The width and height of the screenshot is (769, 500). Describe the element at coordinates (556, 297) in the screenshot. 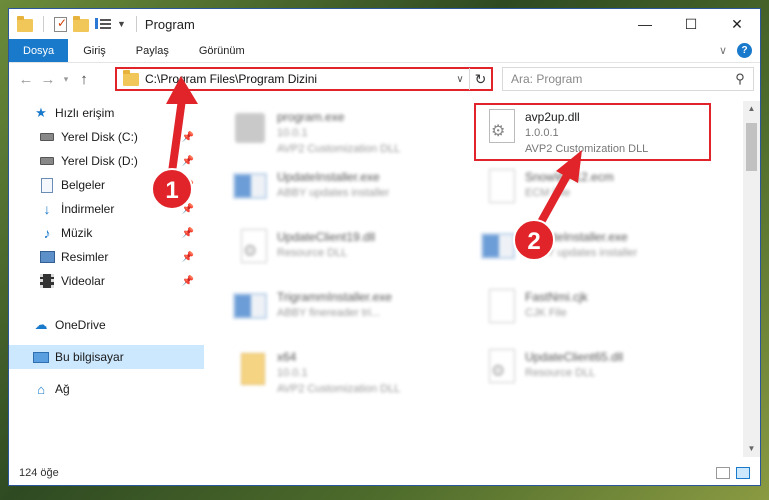

I see `file-name: FastNmi.cjk` at that location.